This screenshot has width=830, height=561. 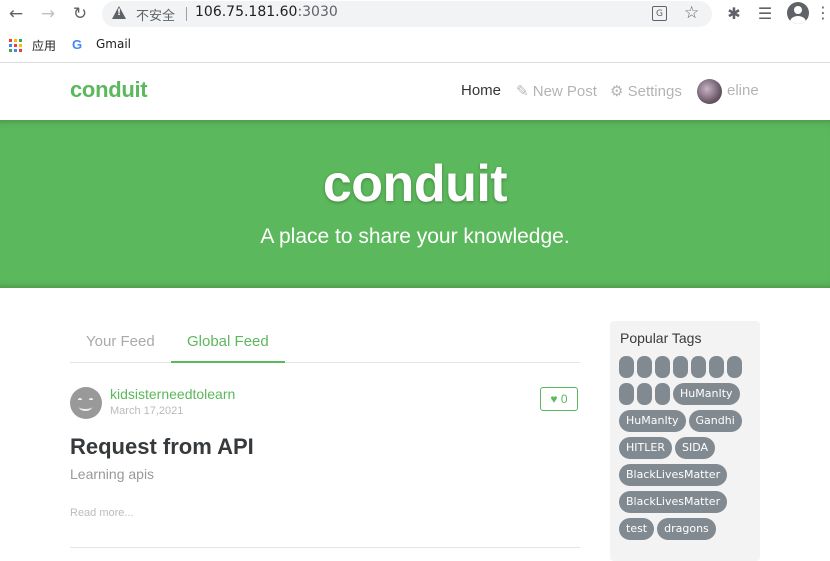 I want to click on brand-logo: conduit, so click(x=109, y=90).